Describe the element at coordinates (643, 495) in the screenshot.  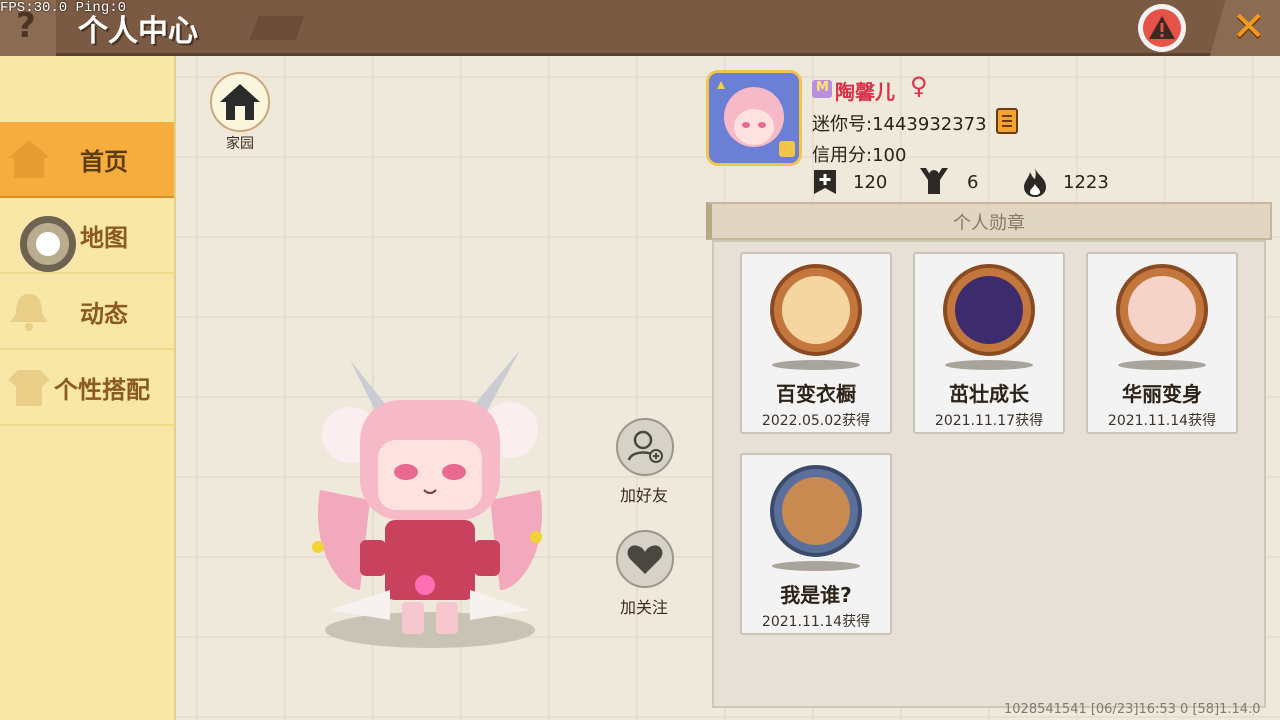
I see `add-friend-label: 加好友` at that location.